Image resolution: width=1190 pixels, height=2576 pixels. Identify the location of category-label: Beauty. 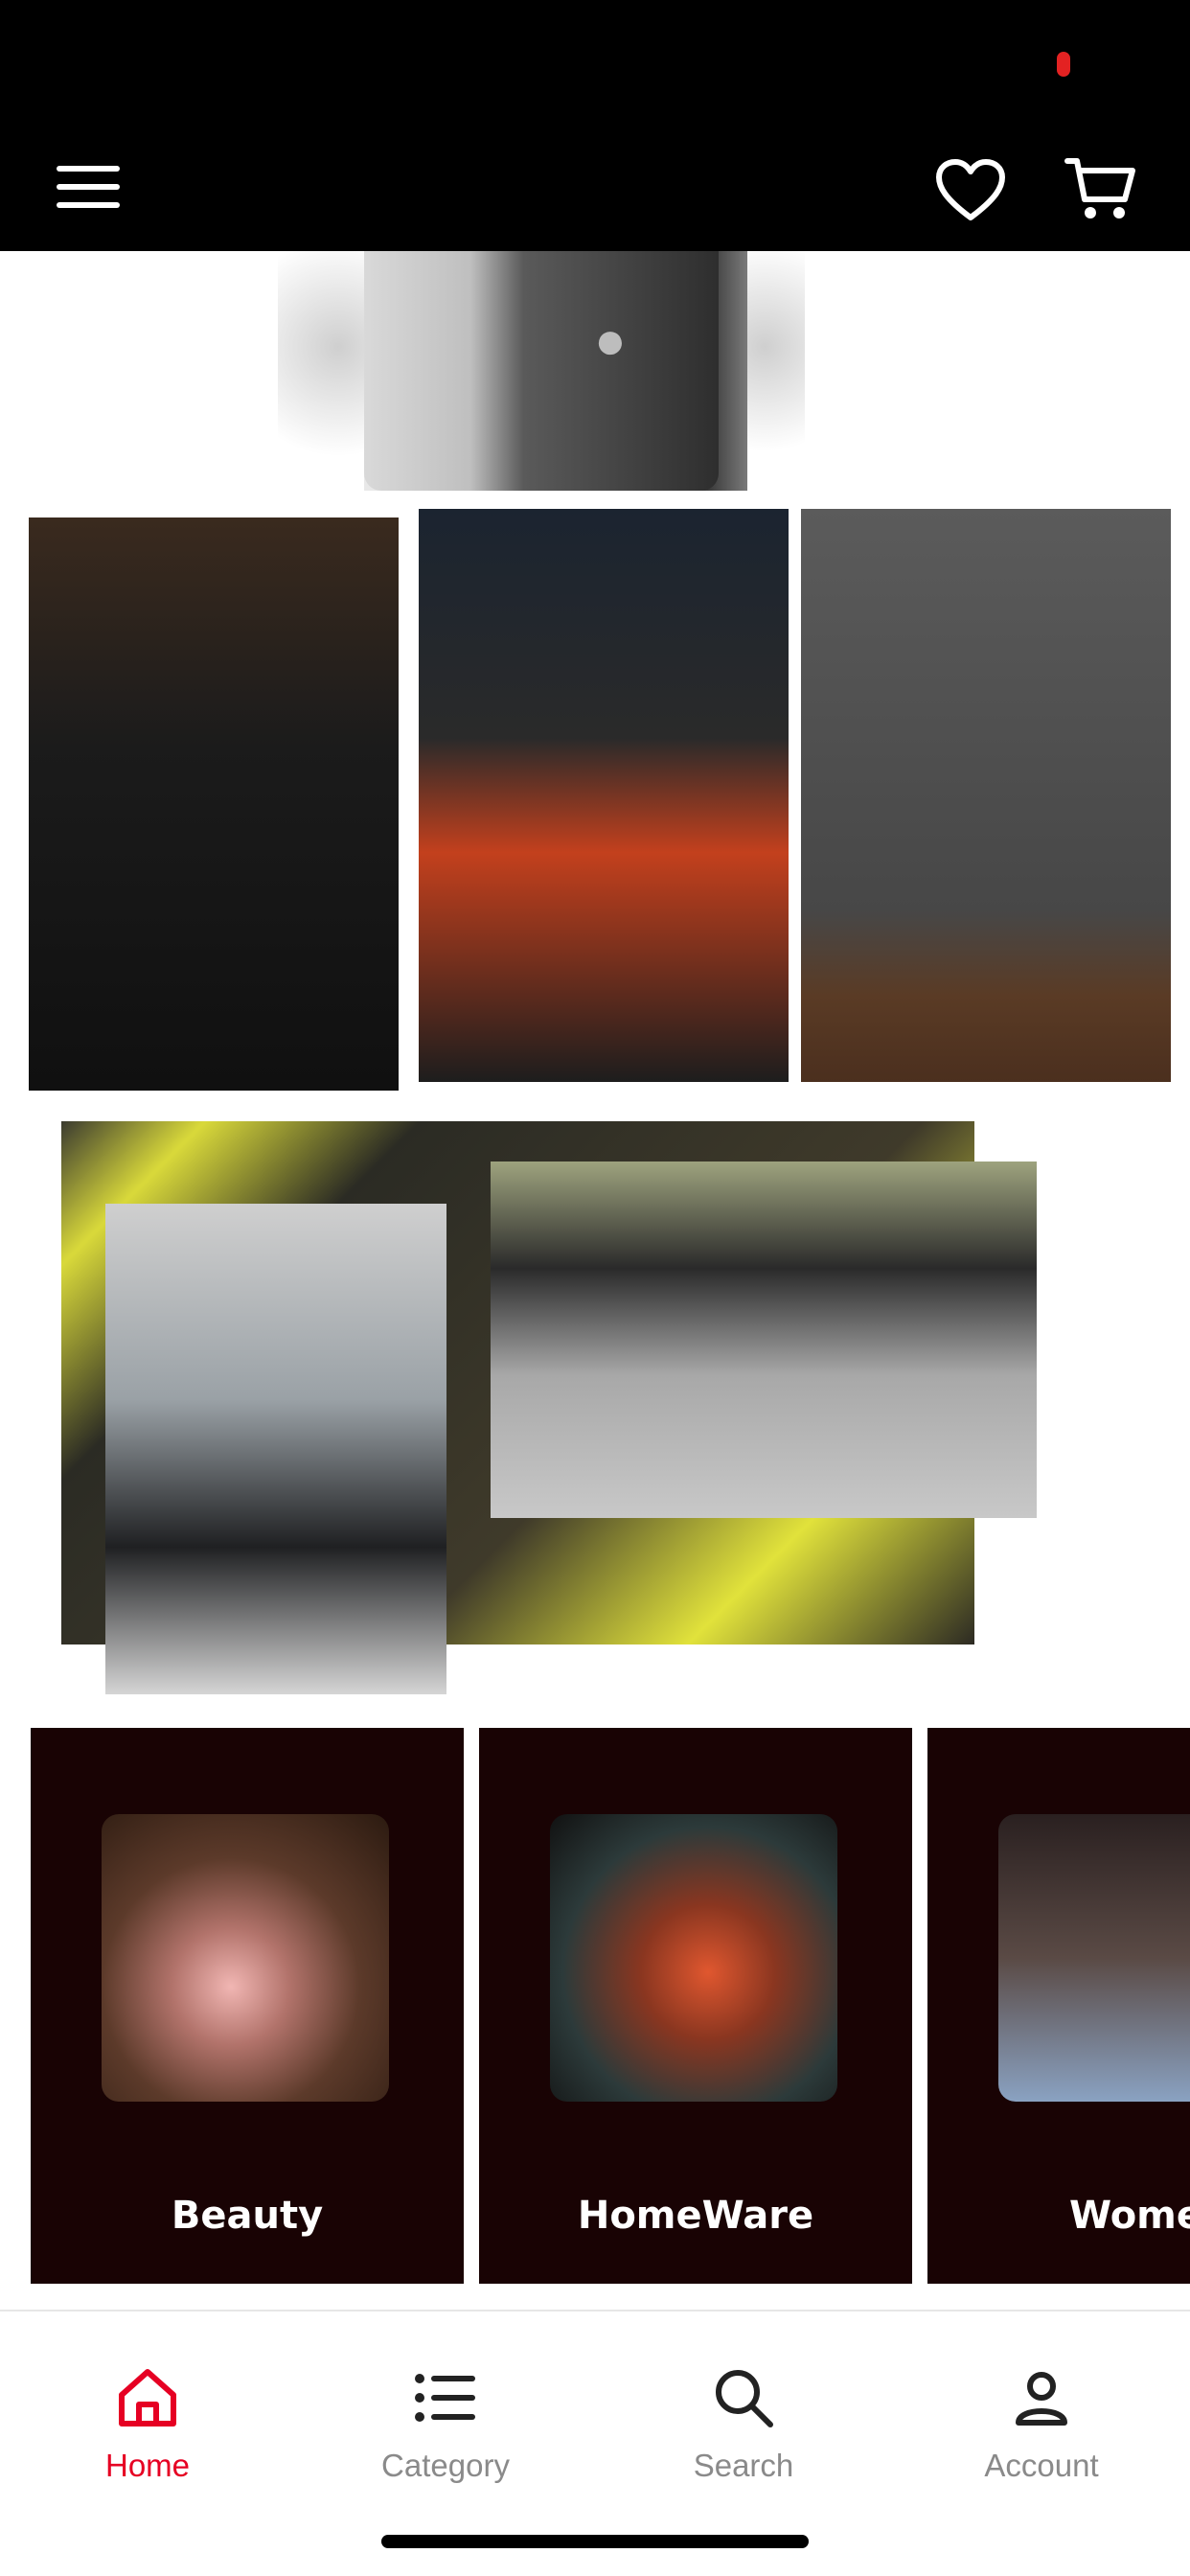
(248, 2216).